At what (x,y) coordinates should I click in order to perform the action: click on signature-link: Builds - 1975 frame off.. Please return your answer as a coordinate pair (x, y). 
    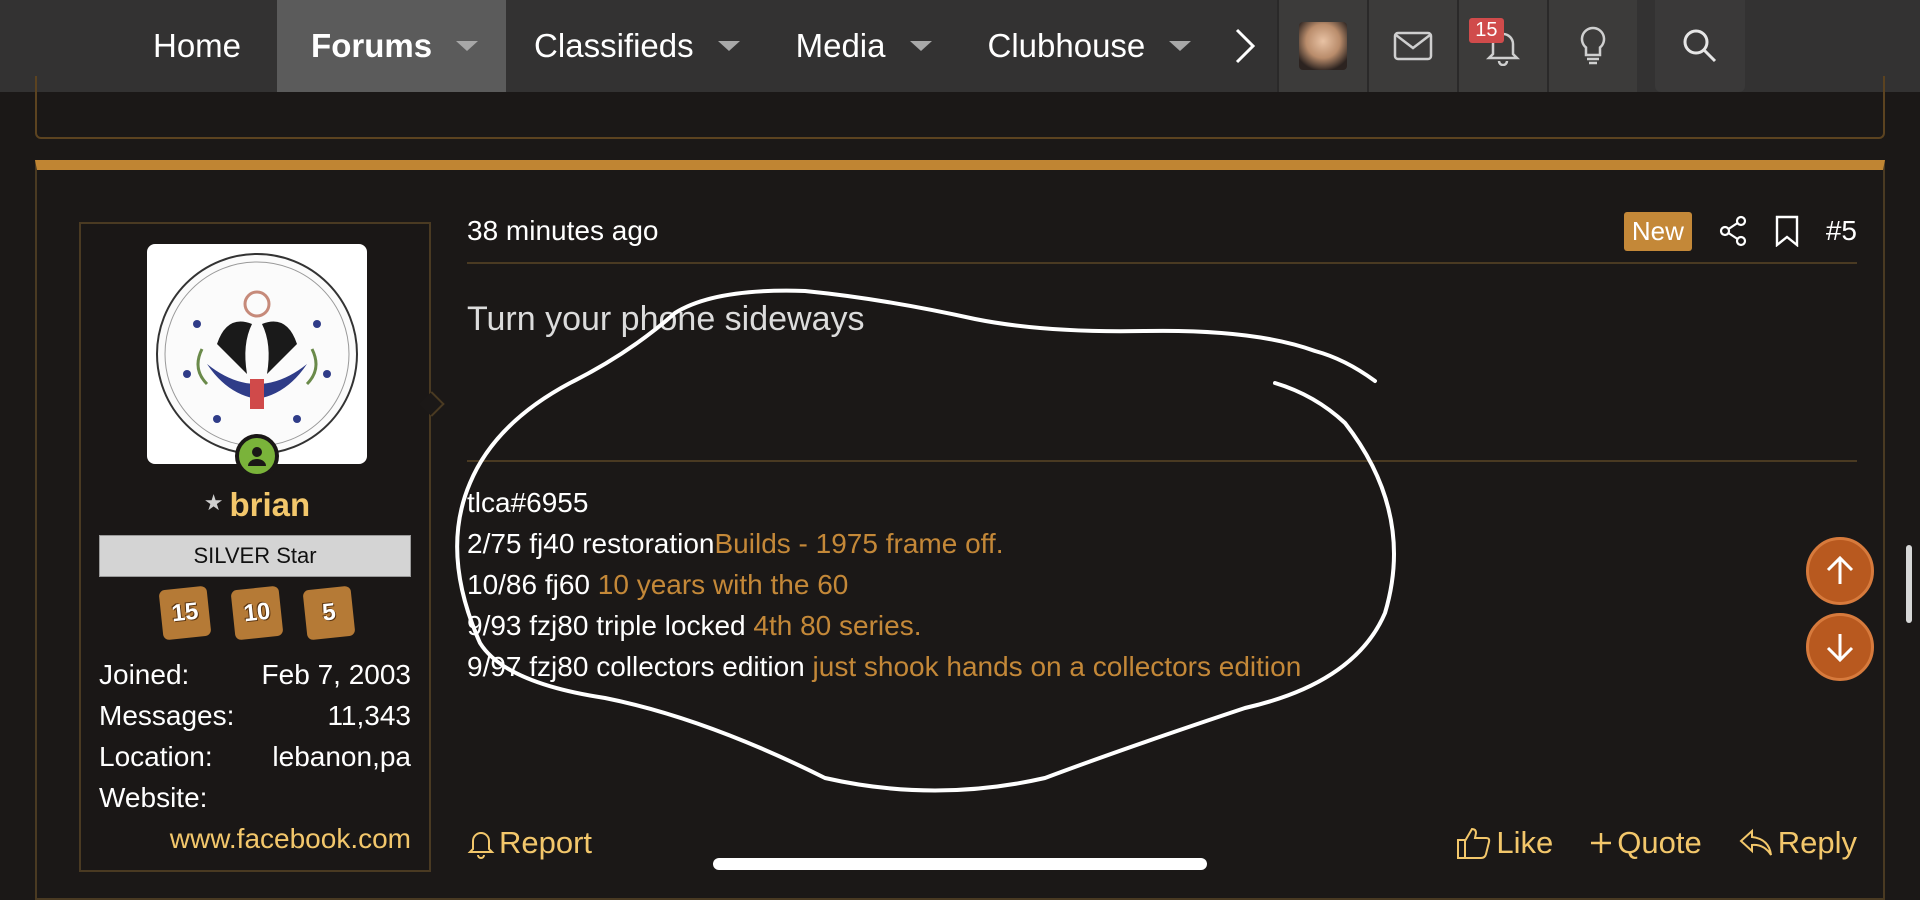
    Looking at the image, I should click on (859, 543).